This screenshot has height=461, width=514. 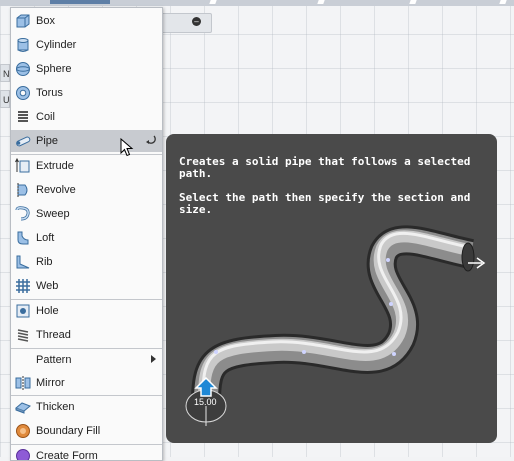 What do you see at coordinates (23, 262) in the screenshot?
I see `rib-icon` at bounding box center [23, 262].